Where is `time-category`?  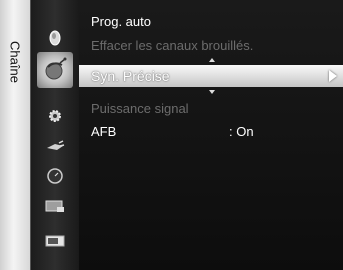
time-category is located at coordinates (55, 176).